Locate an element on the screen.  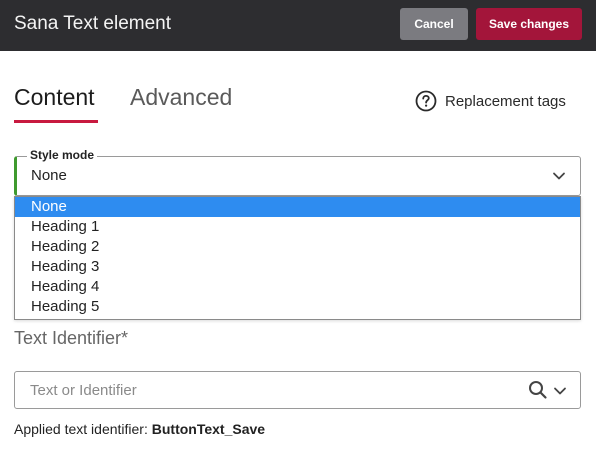
applied-identifier-label: Applied text identifier: is located at coordinates (81, 429).